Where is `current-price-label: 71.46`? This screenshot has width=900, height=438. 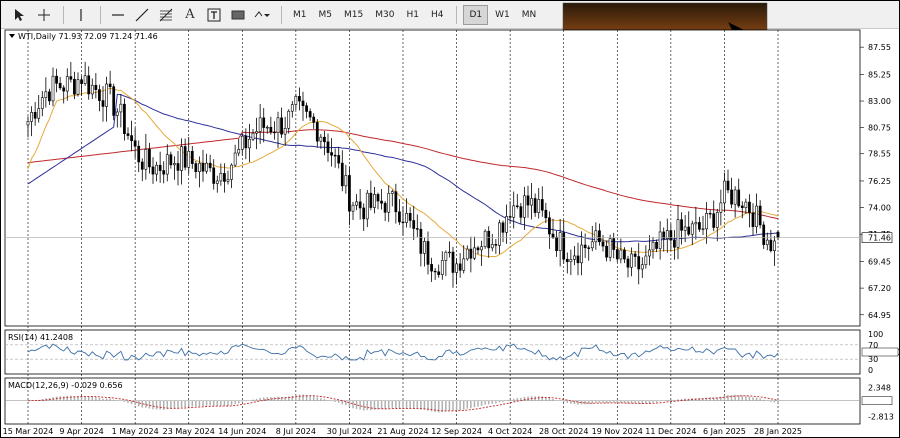 current-price-label: 71.46 is located at coordinates (879, 238).